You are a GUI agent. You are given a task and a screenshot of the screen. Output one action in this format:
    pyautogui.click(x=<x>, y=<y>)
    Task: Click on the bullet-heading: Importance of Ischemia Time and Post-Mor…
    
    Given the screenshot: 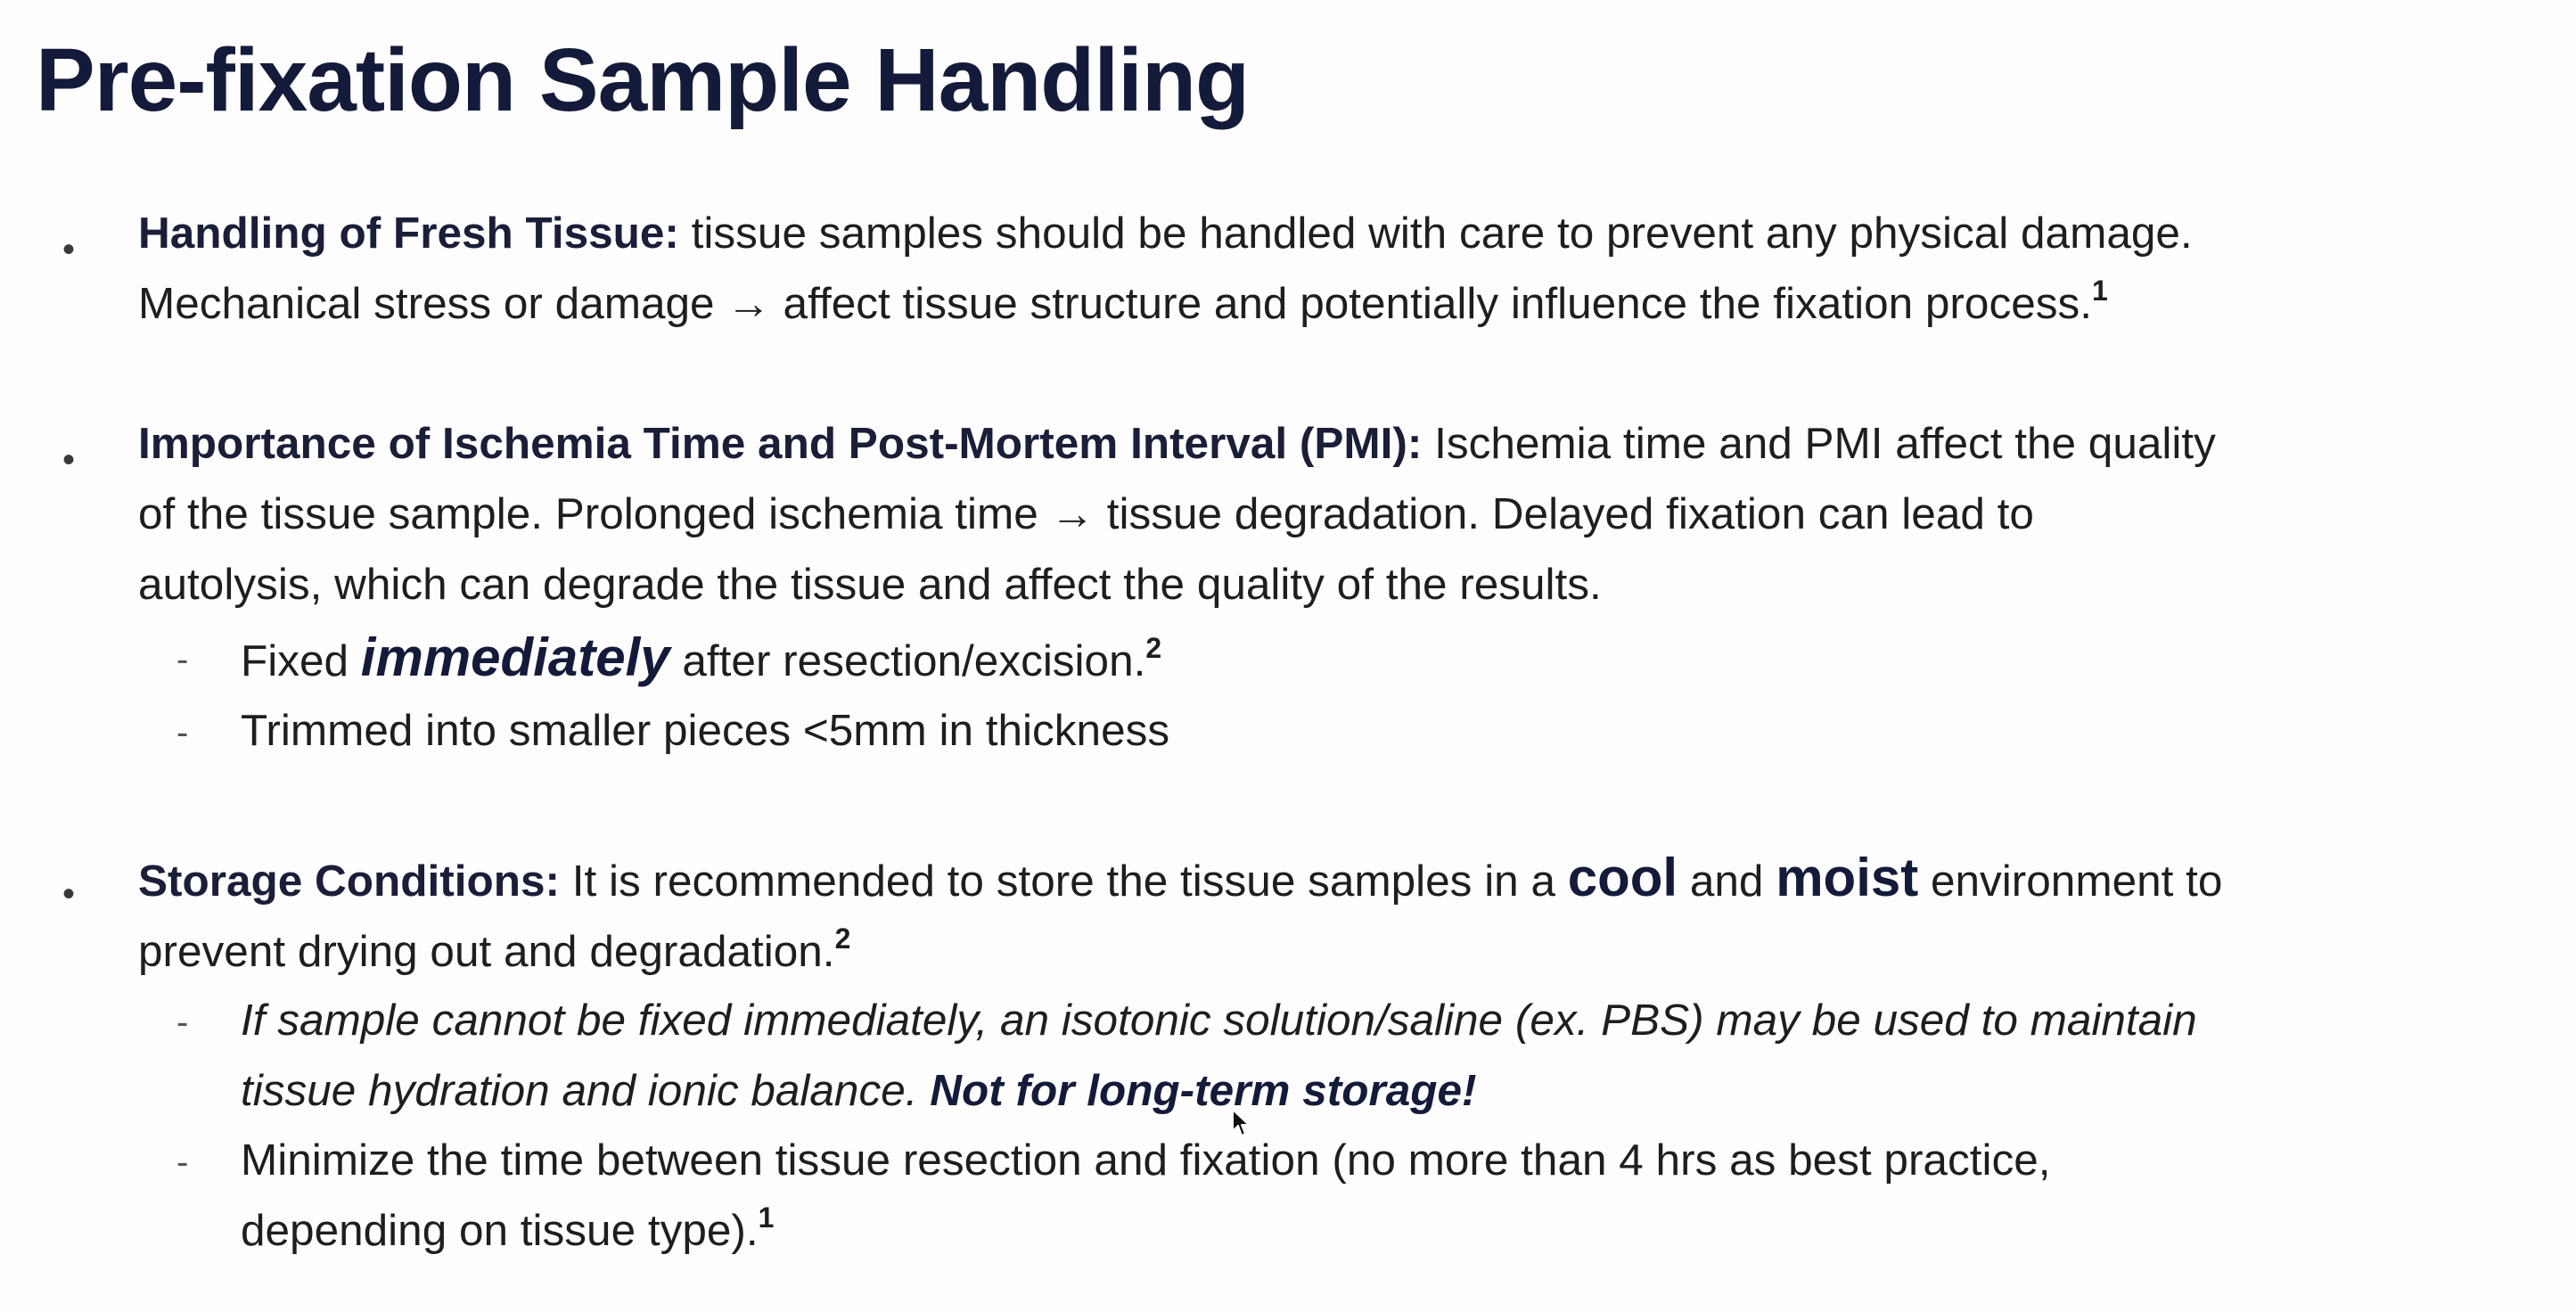 What is the action you would take?
    pyautogui.click(x=780, y=443)
    